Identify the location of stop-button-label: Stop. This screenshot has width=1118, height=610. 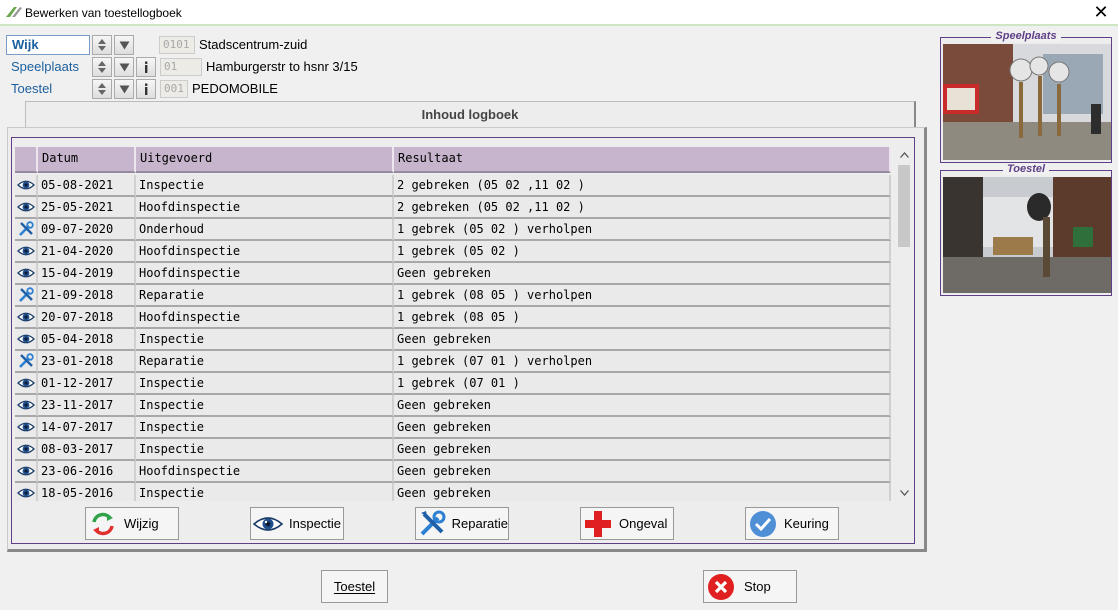
(757, 586).